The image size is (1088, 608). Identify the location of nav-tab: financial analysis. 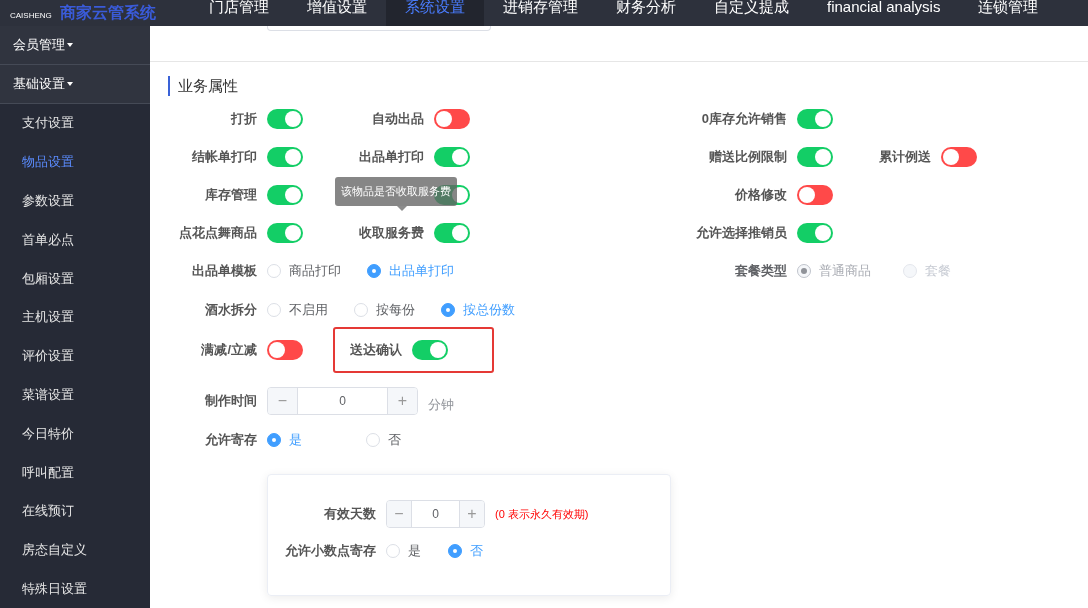
(884, 13).